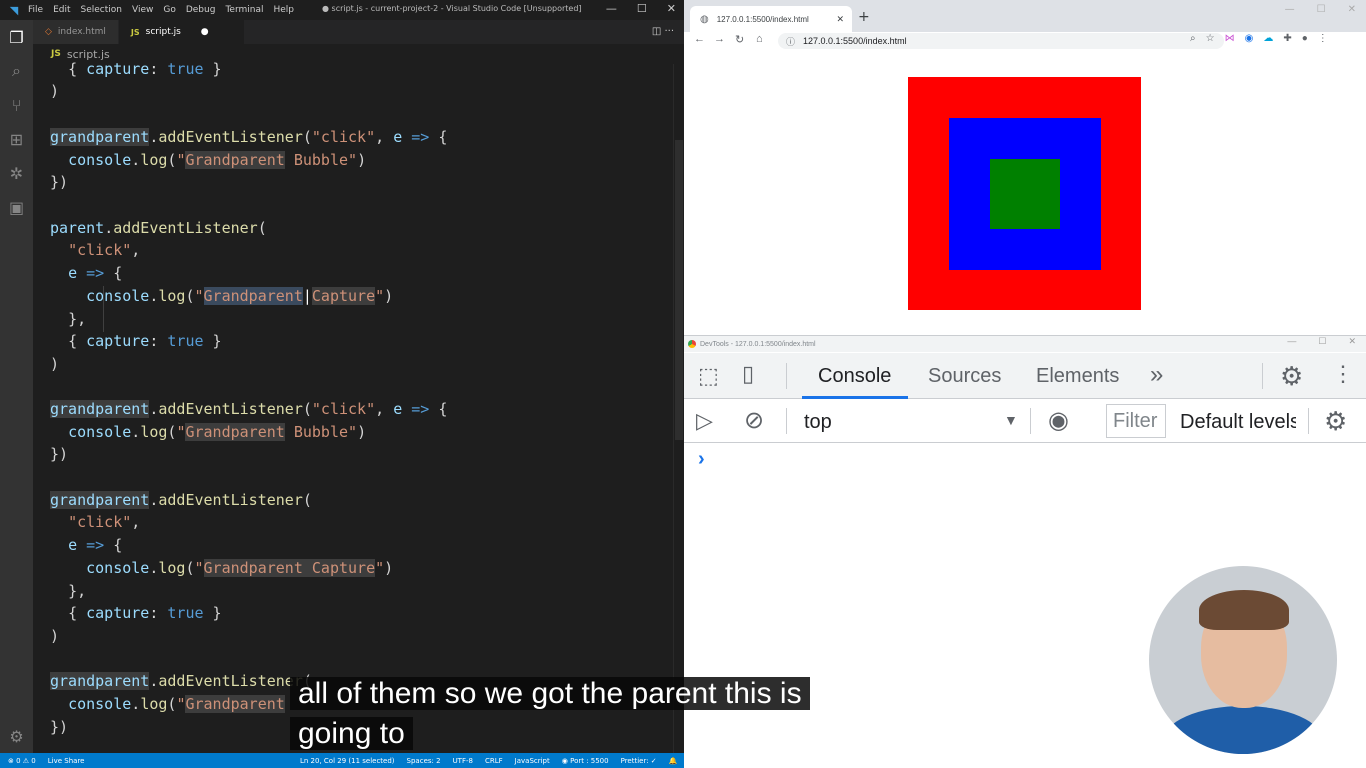 Image resolution: width=1366 pixels, height=768 pixels. Describe the element at coordinates (1287, 38) in the screenshot. I see `puzzle-icon: ✚` at that location.